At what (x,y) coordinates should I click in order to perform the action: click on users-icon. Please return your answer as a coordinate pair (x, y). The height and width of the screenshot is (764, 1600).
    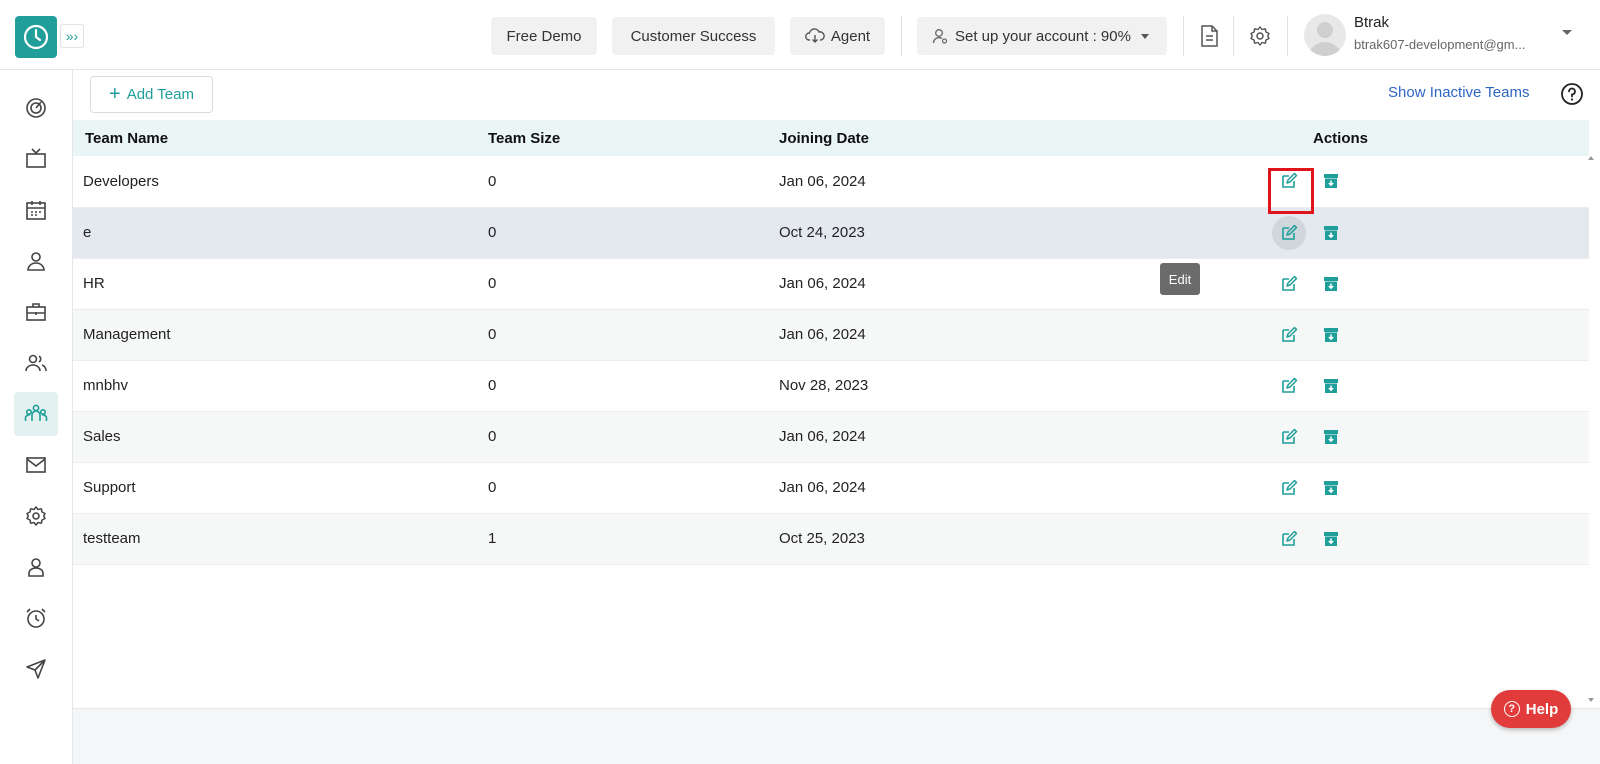
    Looking at the image, I should click on (36, 363).